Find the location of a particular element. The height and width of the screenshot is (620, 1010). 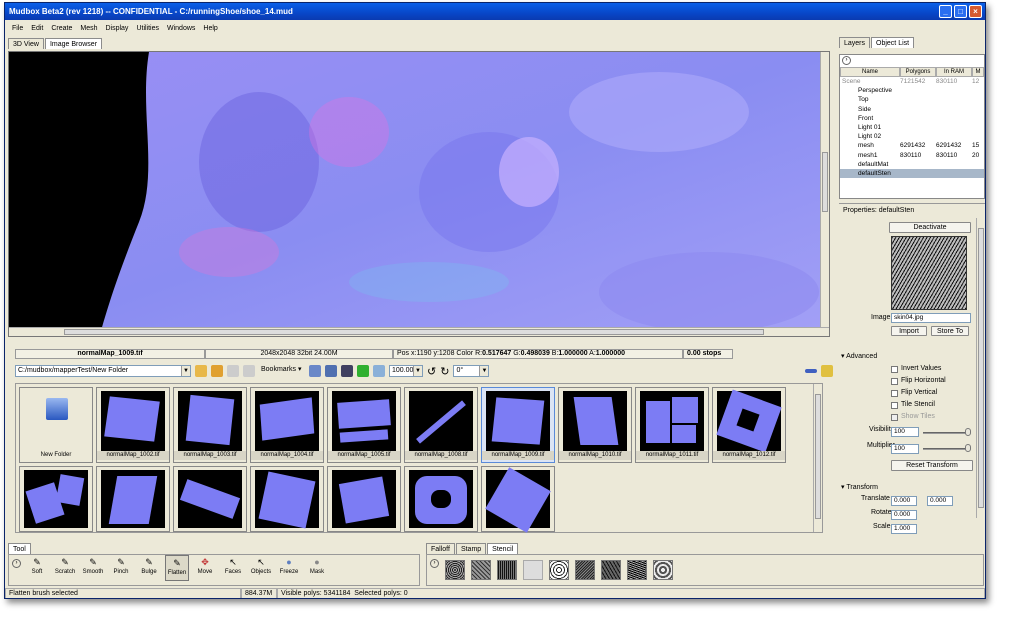

transform-section: ▾ Transform is located at coordinates (907, 488).